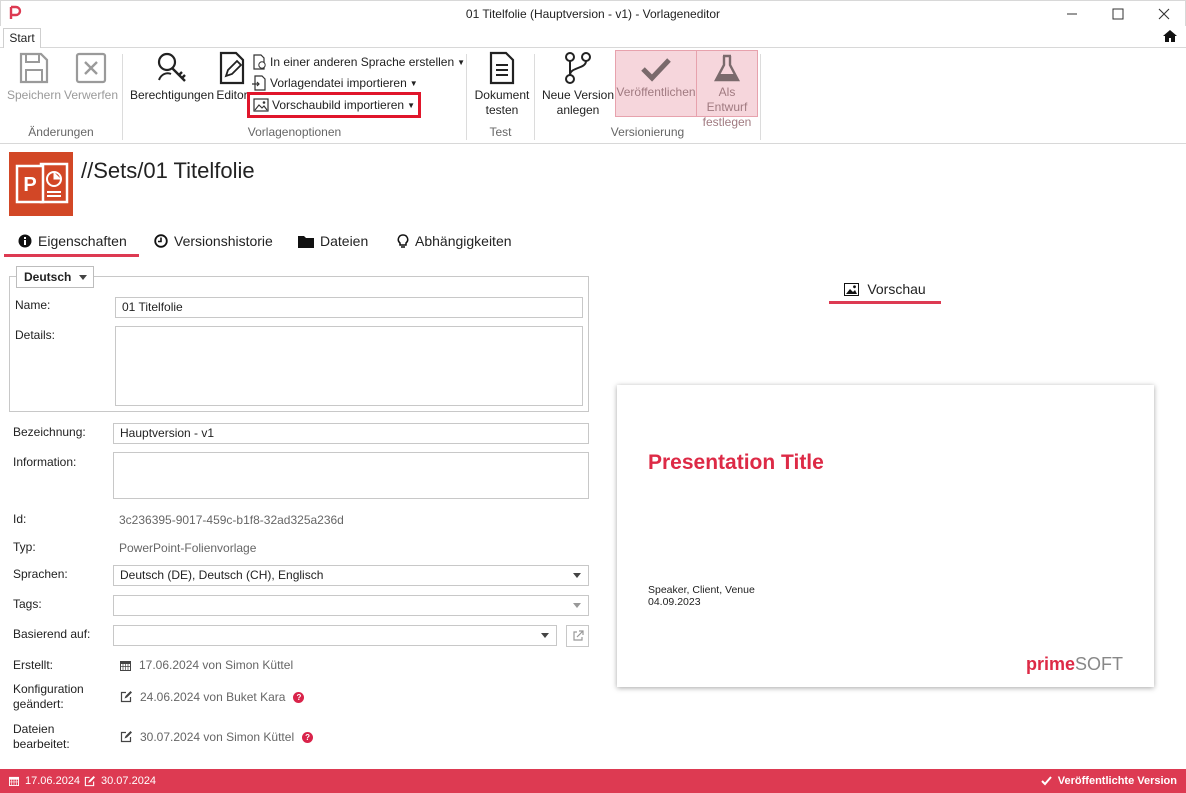 Image resolution: width=1186 pixels, height=793 pixels. I want to click on files-edited-label: Dateien bearbeitet:, so click(41, 737).